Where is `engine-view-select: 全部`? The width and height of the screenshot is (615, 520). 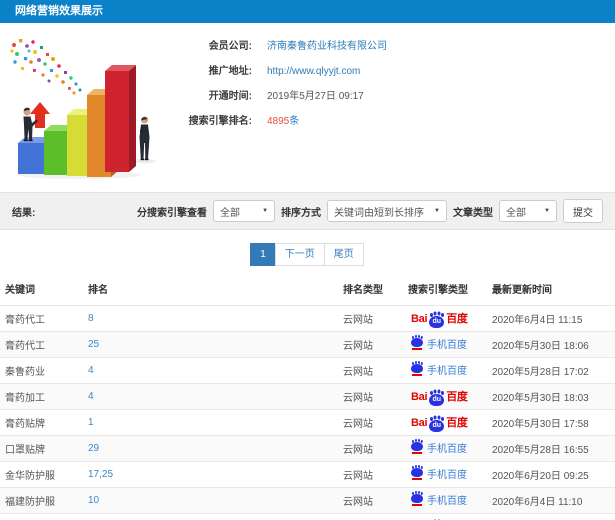 engine-view-select: 全部 is located at coordinates (244, 211).